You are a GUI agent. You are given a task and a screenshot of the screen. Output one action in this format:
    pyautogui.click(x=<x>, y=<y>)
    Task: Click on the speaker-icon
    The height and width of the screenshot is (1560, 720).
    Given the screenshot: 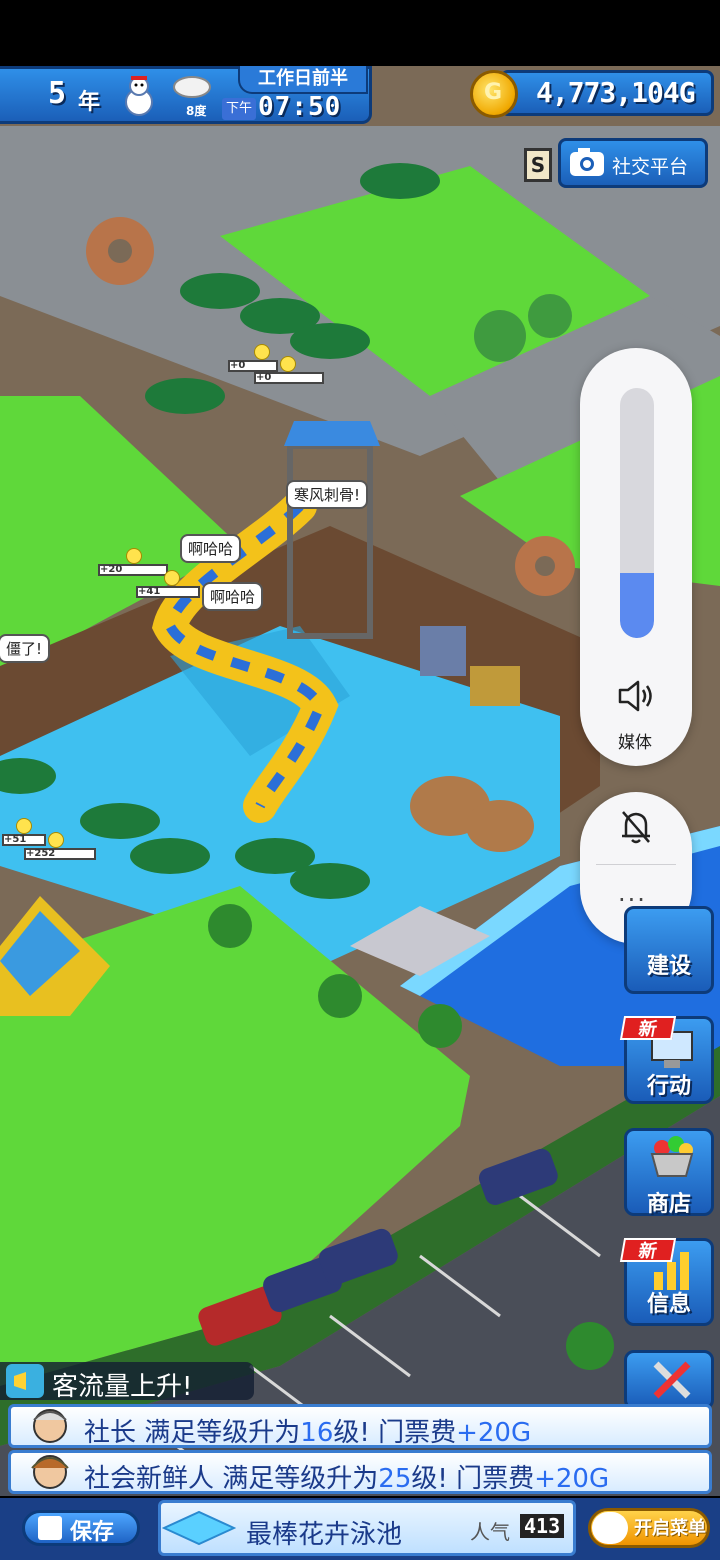 What is the action you would take?
    pyautogui.click(x=636, y=696)
    